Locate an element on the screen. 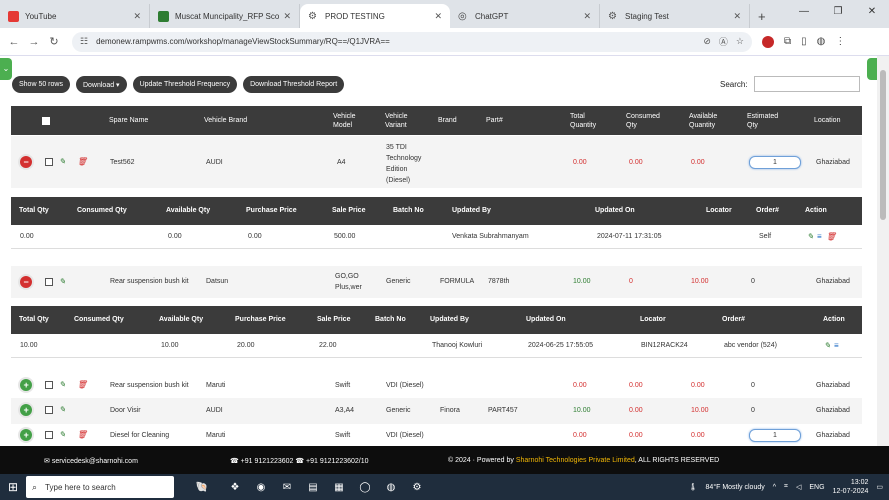  show-rows-button: Show 50 rows is located at coordinates (41, 84).